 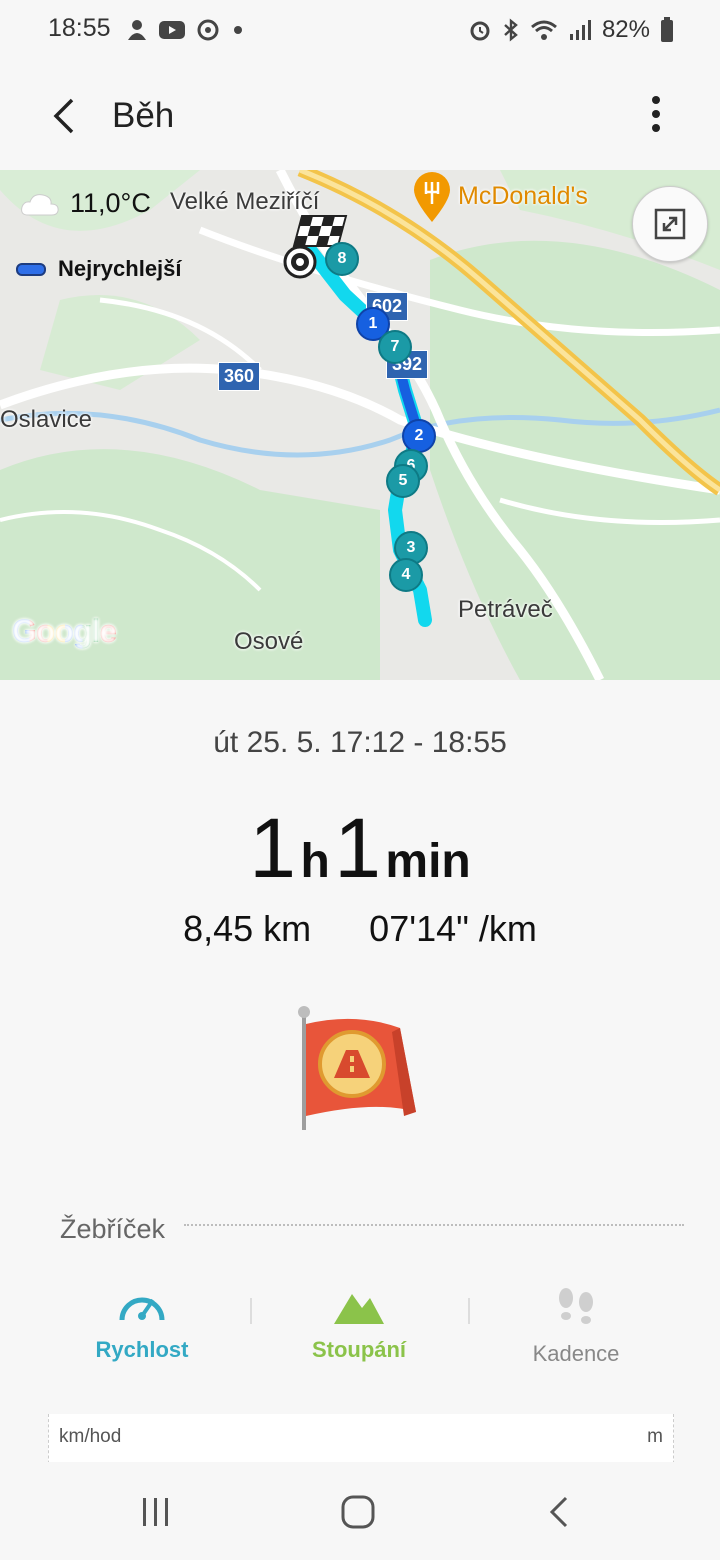 What do you see at coordinates (360, 115) in the screenshot?
I see `app-bar: Běh` at bounding box center [360, 115].